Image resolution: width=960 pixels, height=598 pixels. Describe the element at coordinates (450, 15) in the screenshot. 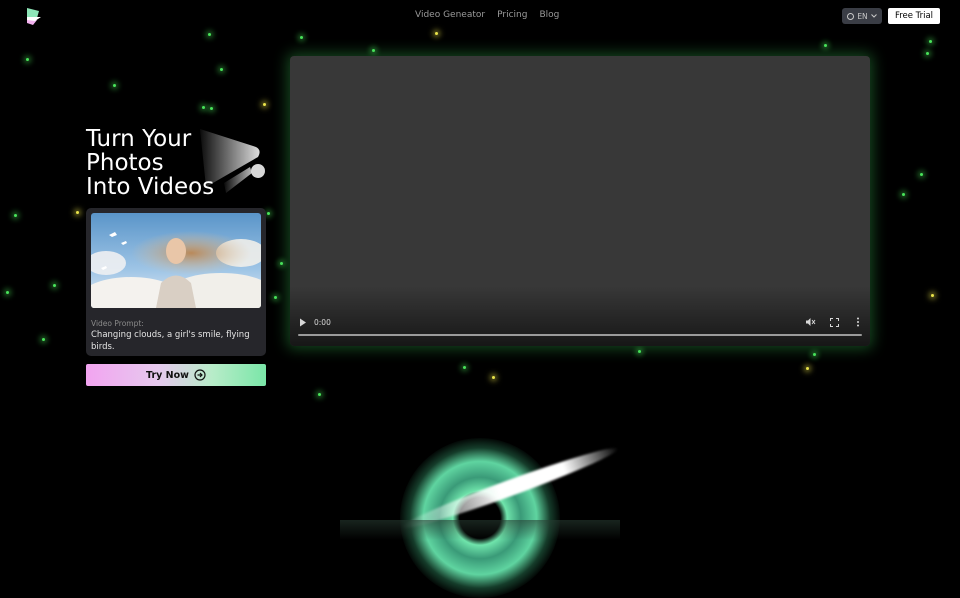

I see `nav-link-video-generator: Video Geneator` at that location.